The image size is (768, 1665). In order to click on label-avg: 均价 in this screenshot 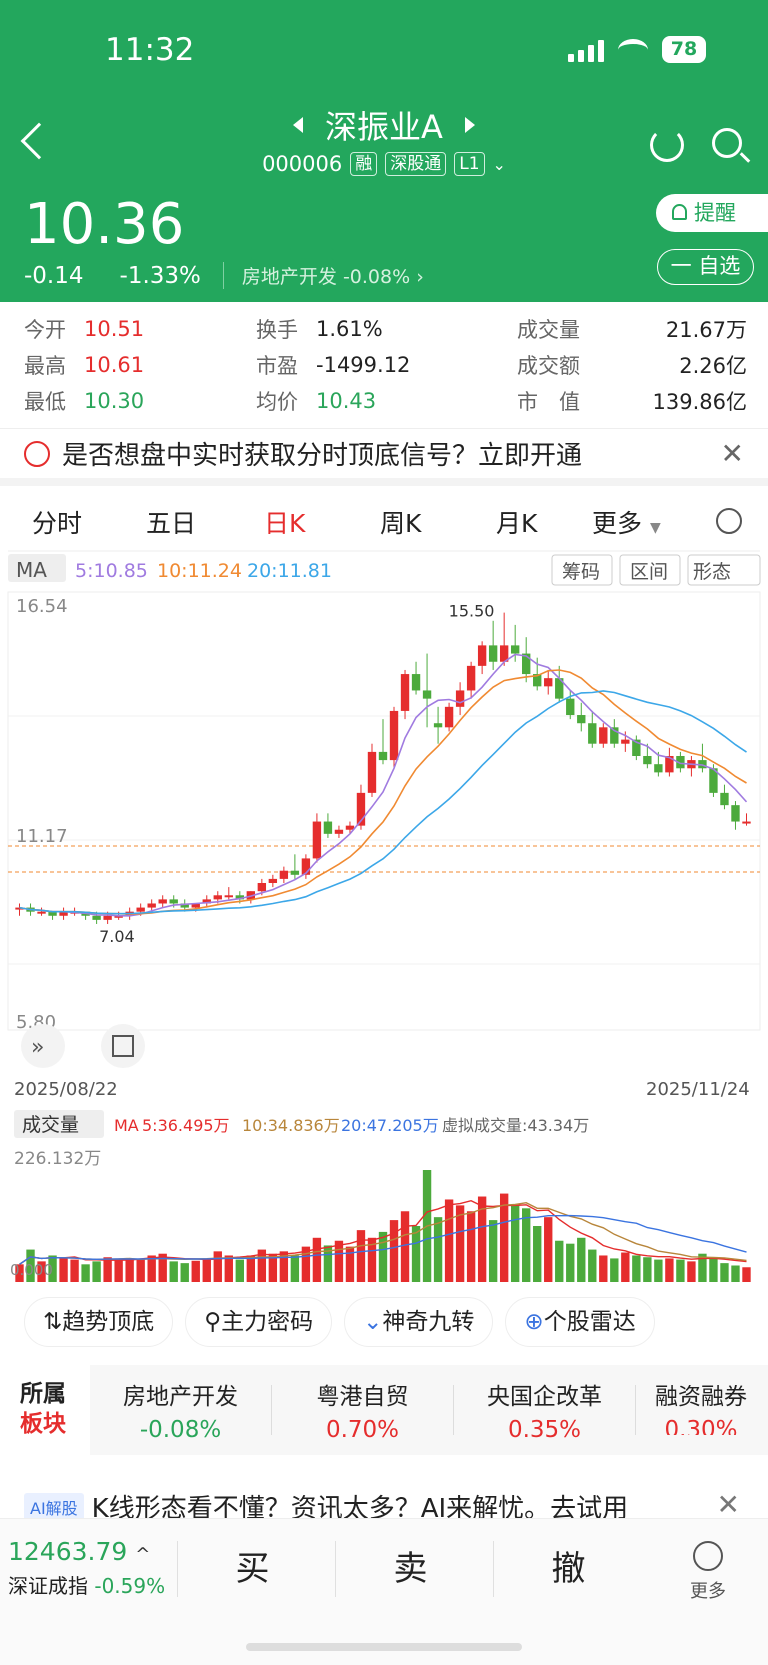, I will do `click(277, 402)`.